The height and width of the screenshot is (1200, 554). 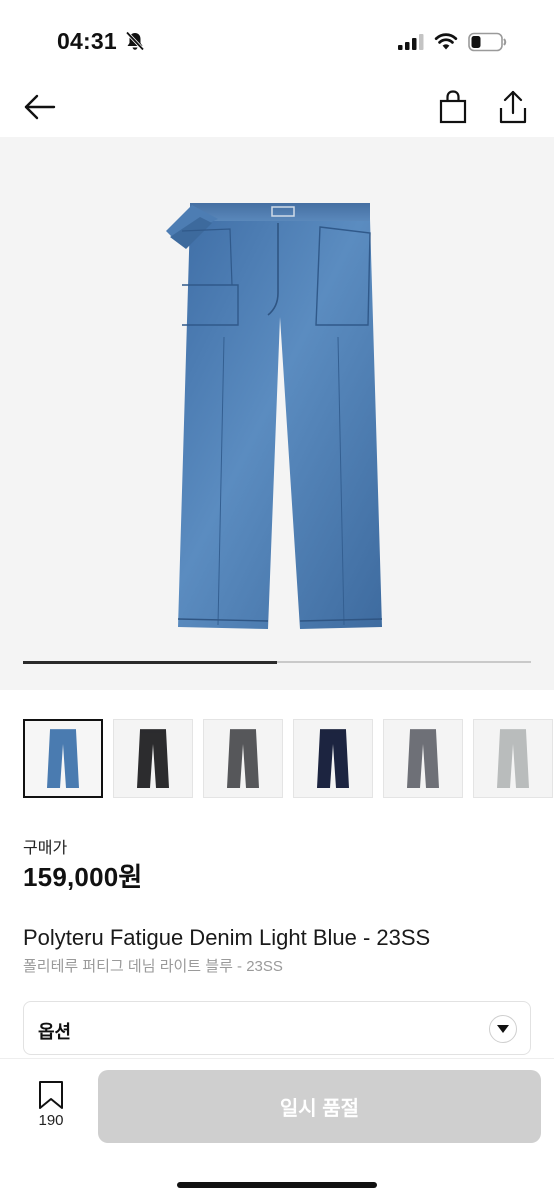 I want to click on status-bar: 04:31, so click(x=277, y=40).